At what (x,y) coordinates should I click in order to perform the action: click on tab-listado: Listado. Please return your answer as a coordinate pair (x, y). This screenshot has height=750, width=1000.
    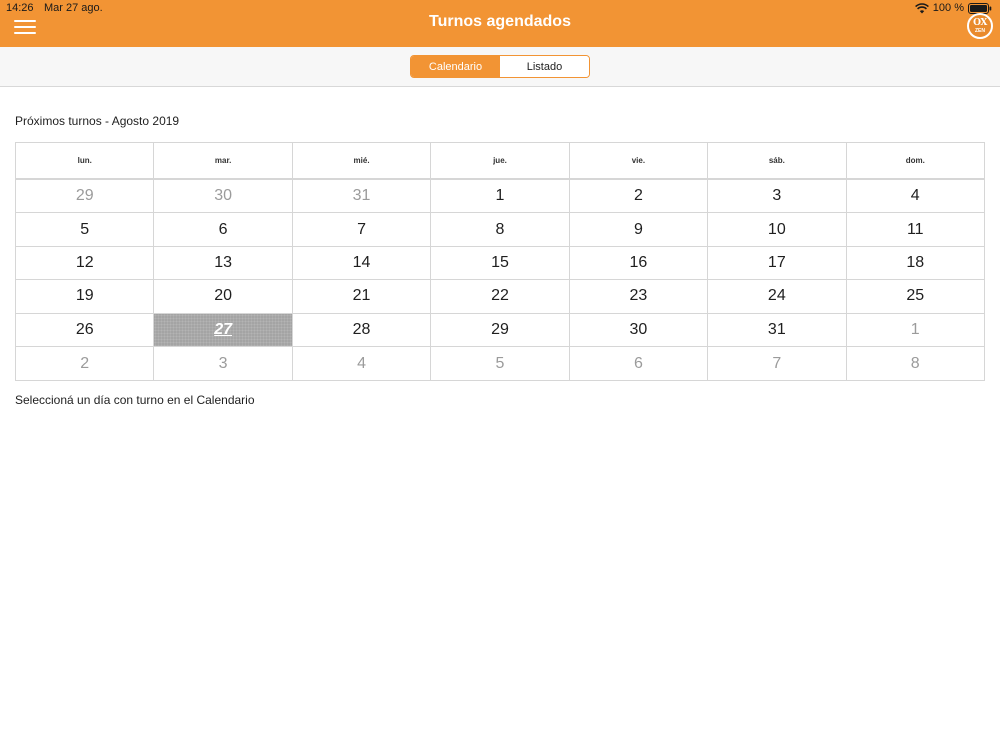
    Looking at the image, I should click on (544, 66).